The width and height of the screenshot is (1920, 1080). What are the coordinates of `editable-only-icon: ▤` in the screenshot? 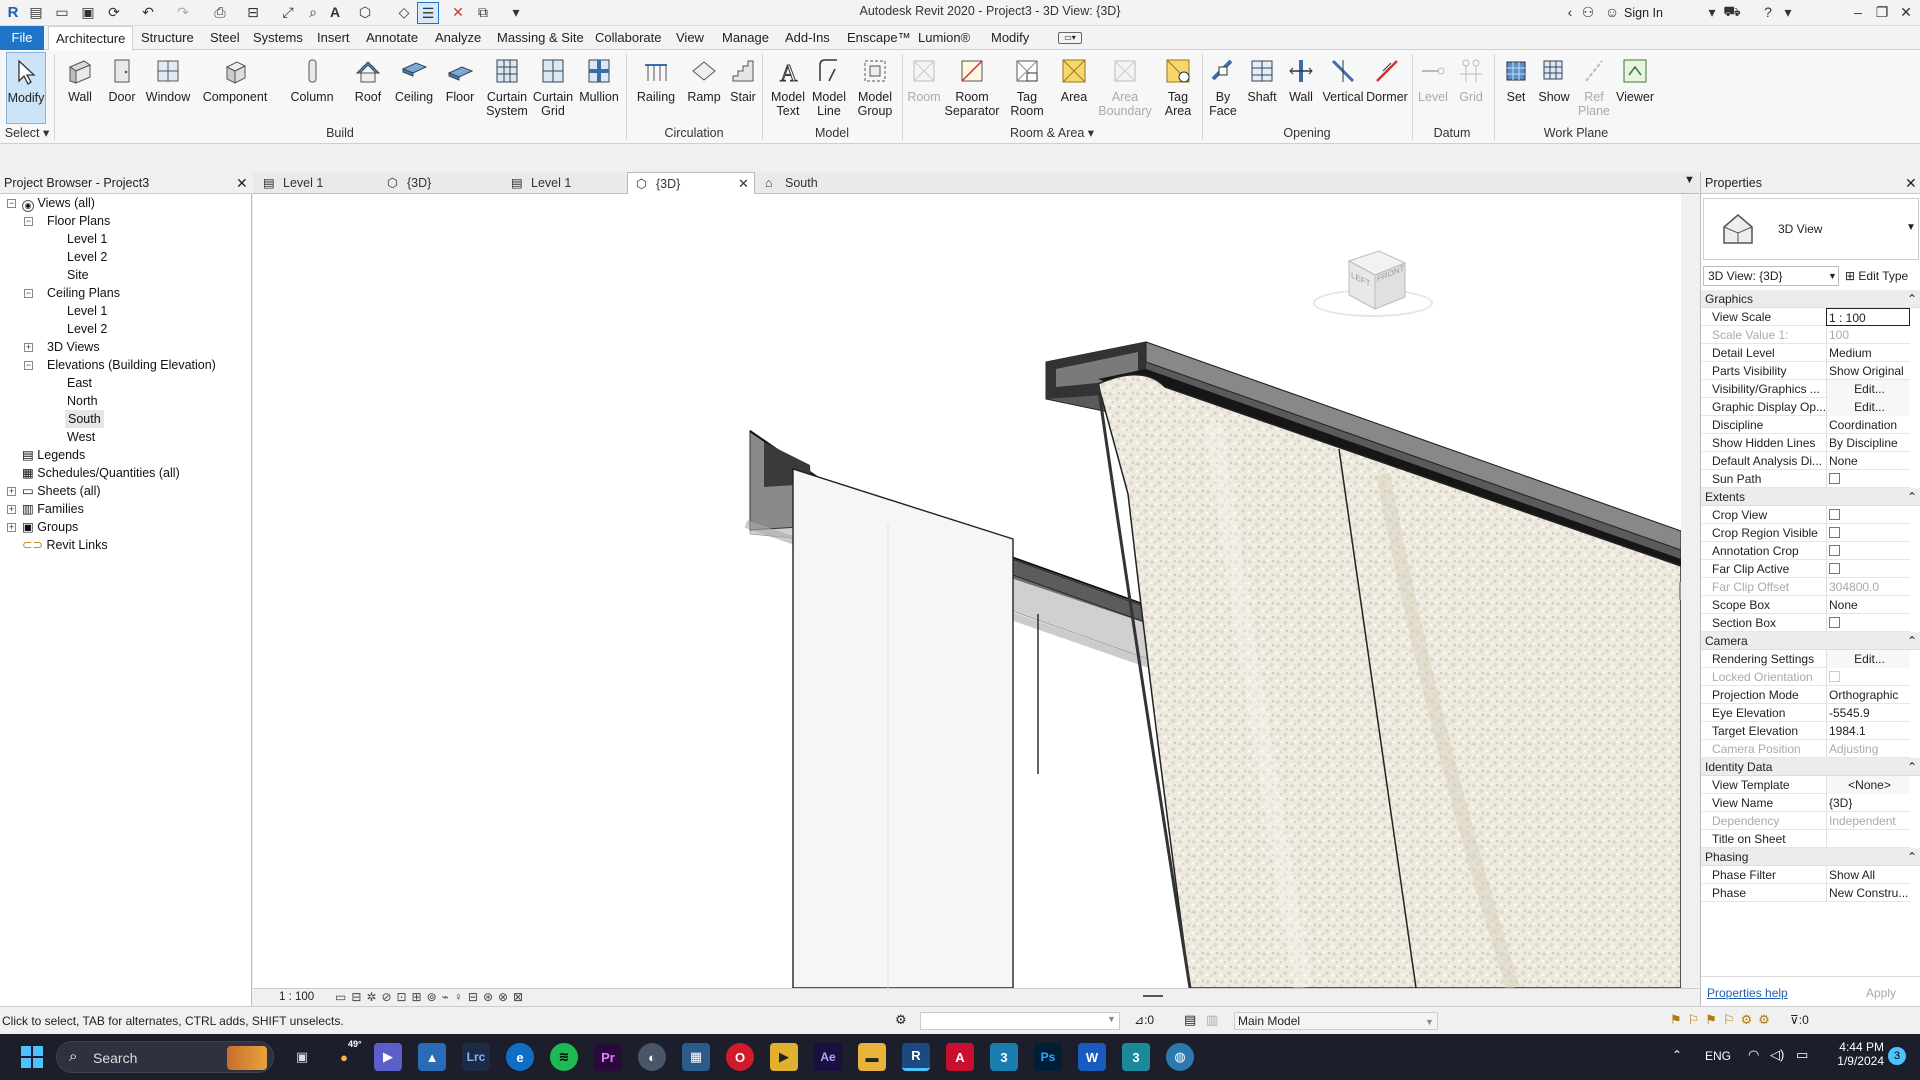 It's located at (1190, 1020).